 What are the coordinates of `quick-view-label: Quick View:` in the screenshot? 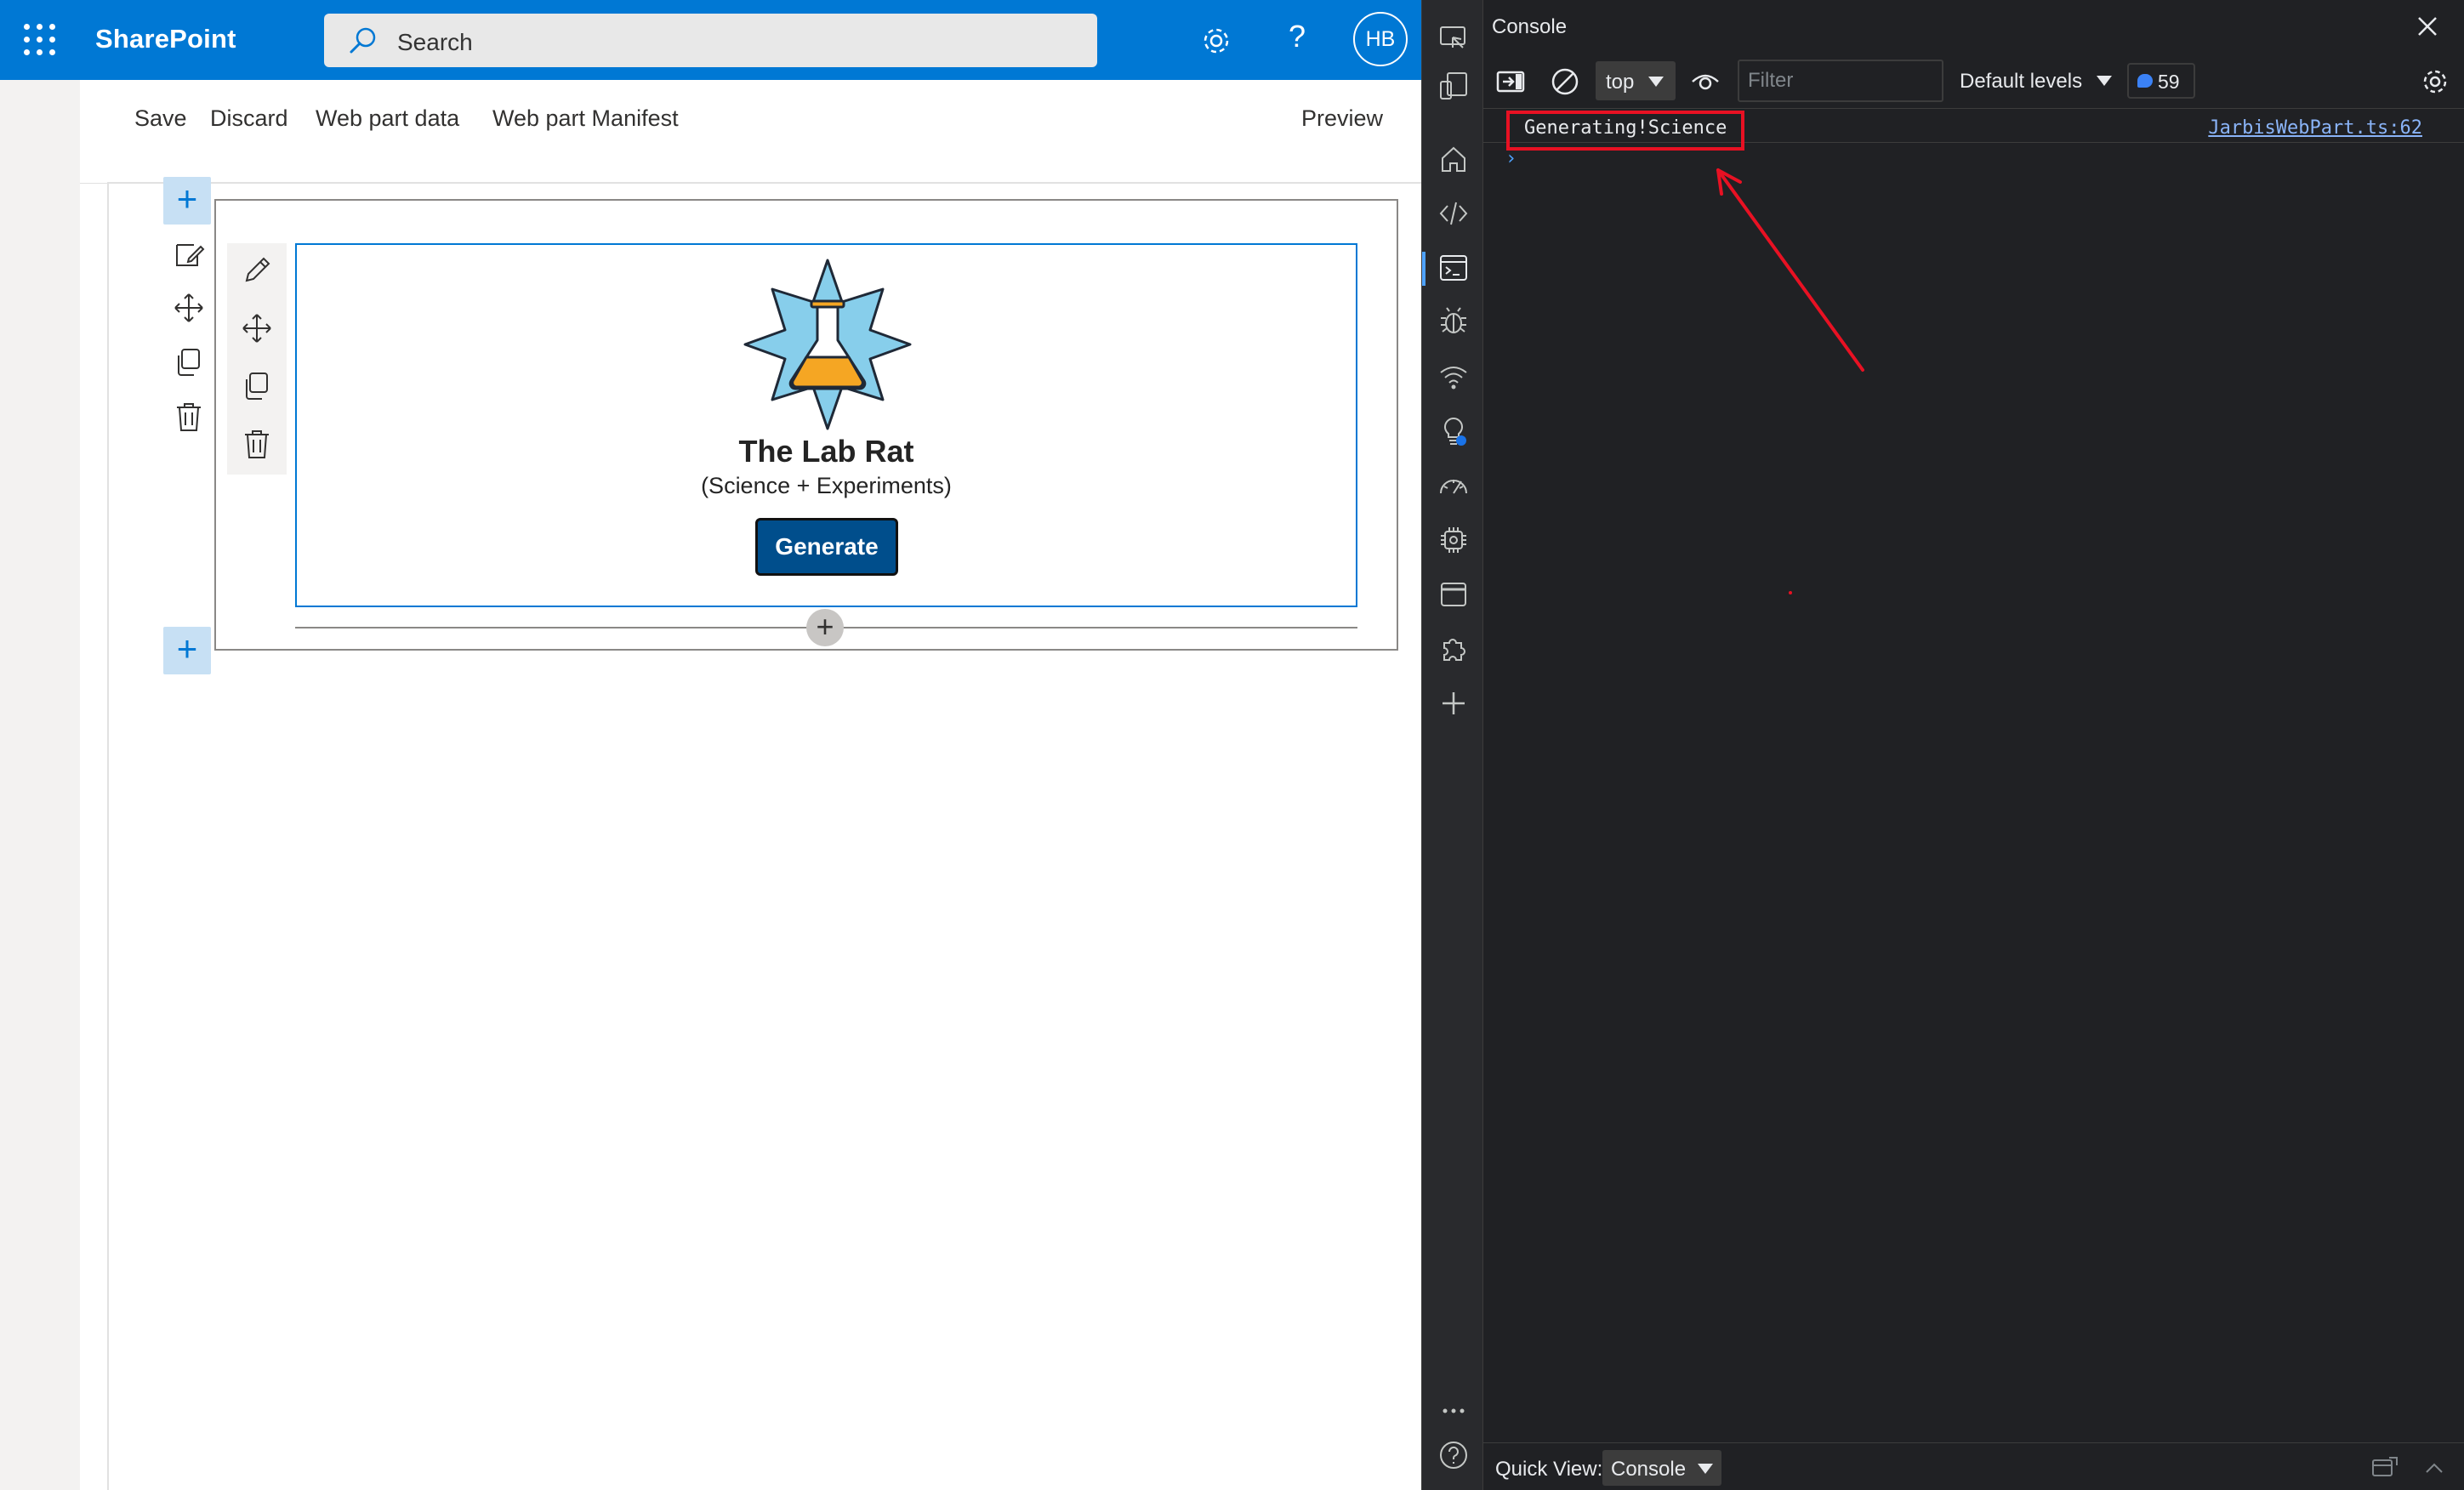 It's located at (1549, 1469).